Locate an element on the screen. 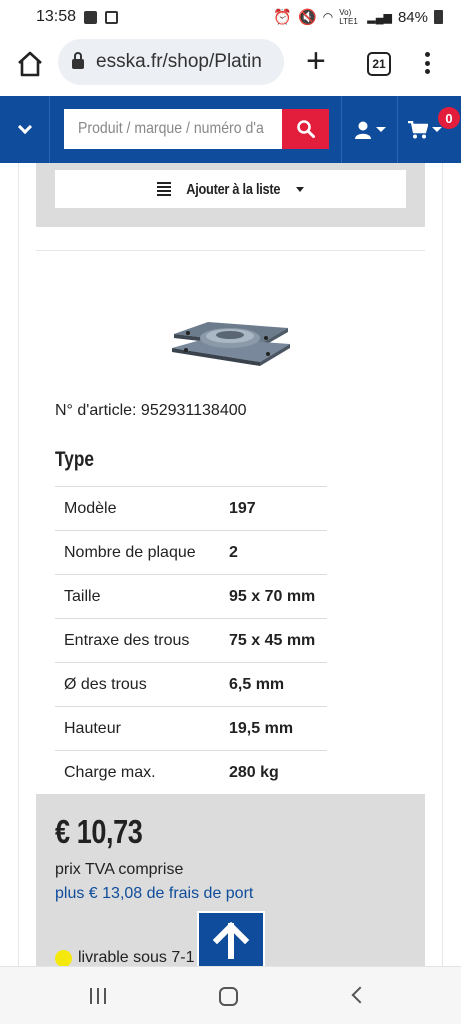  list-icon is located at coordinates (164, 189).